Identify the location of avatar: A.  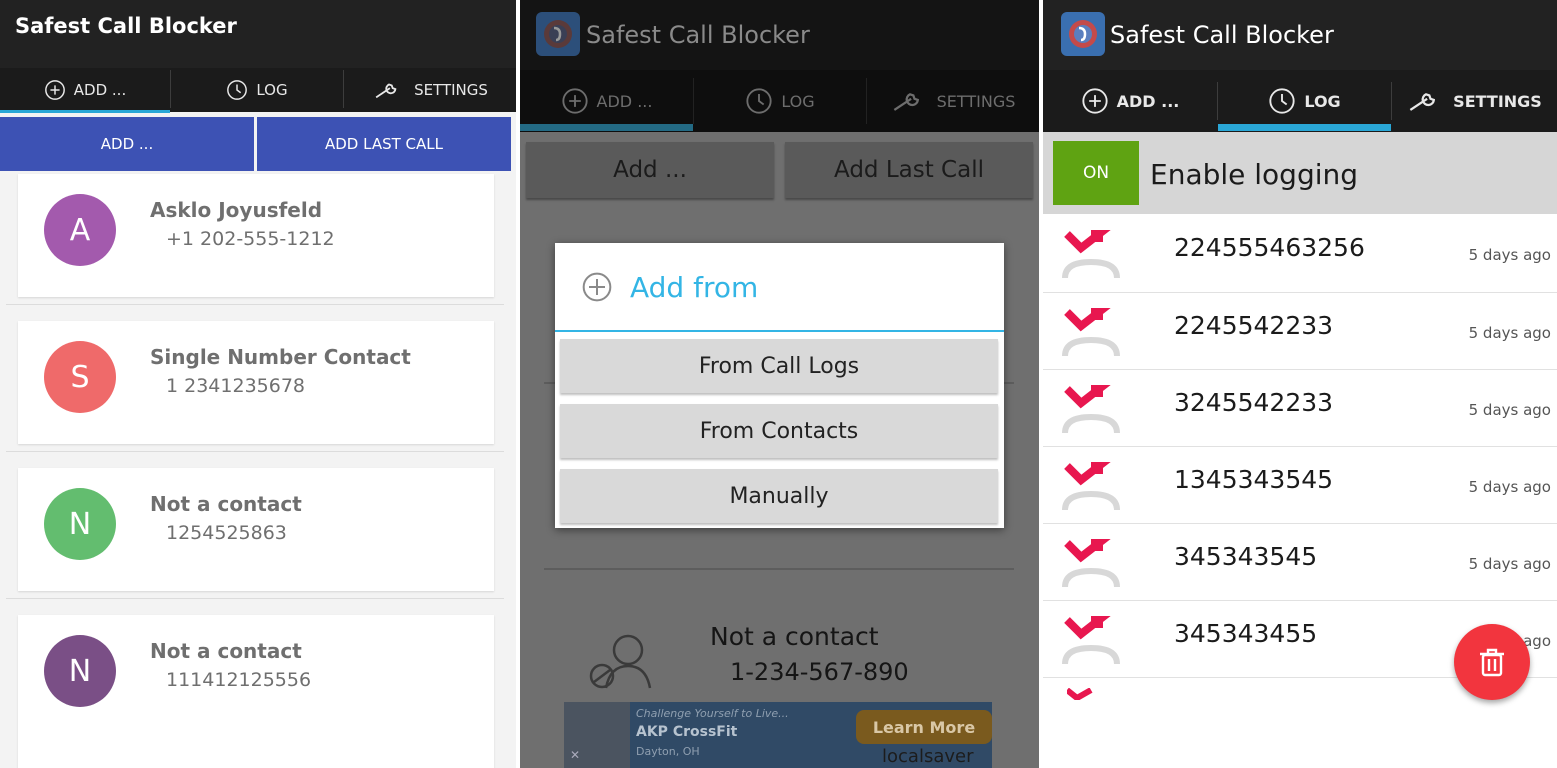
(80, 230).